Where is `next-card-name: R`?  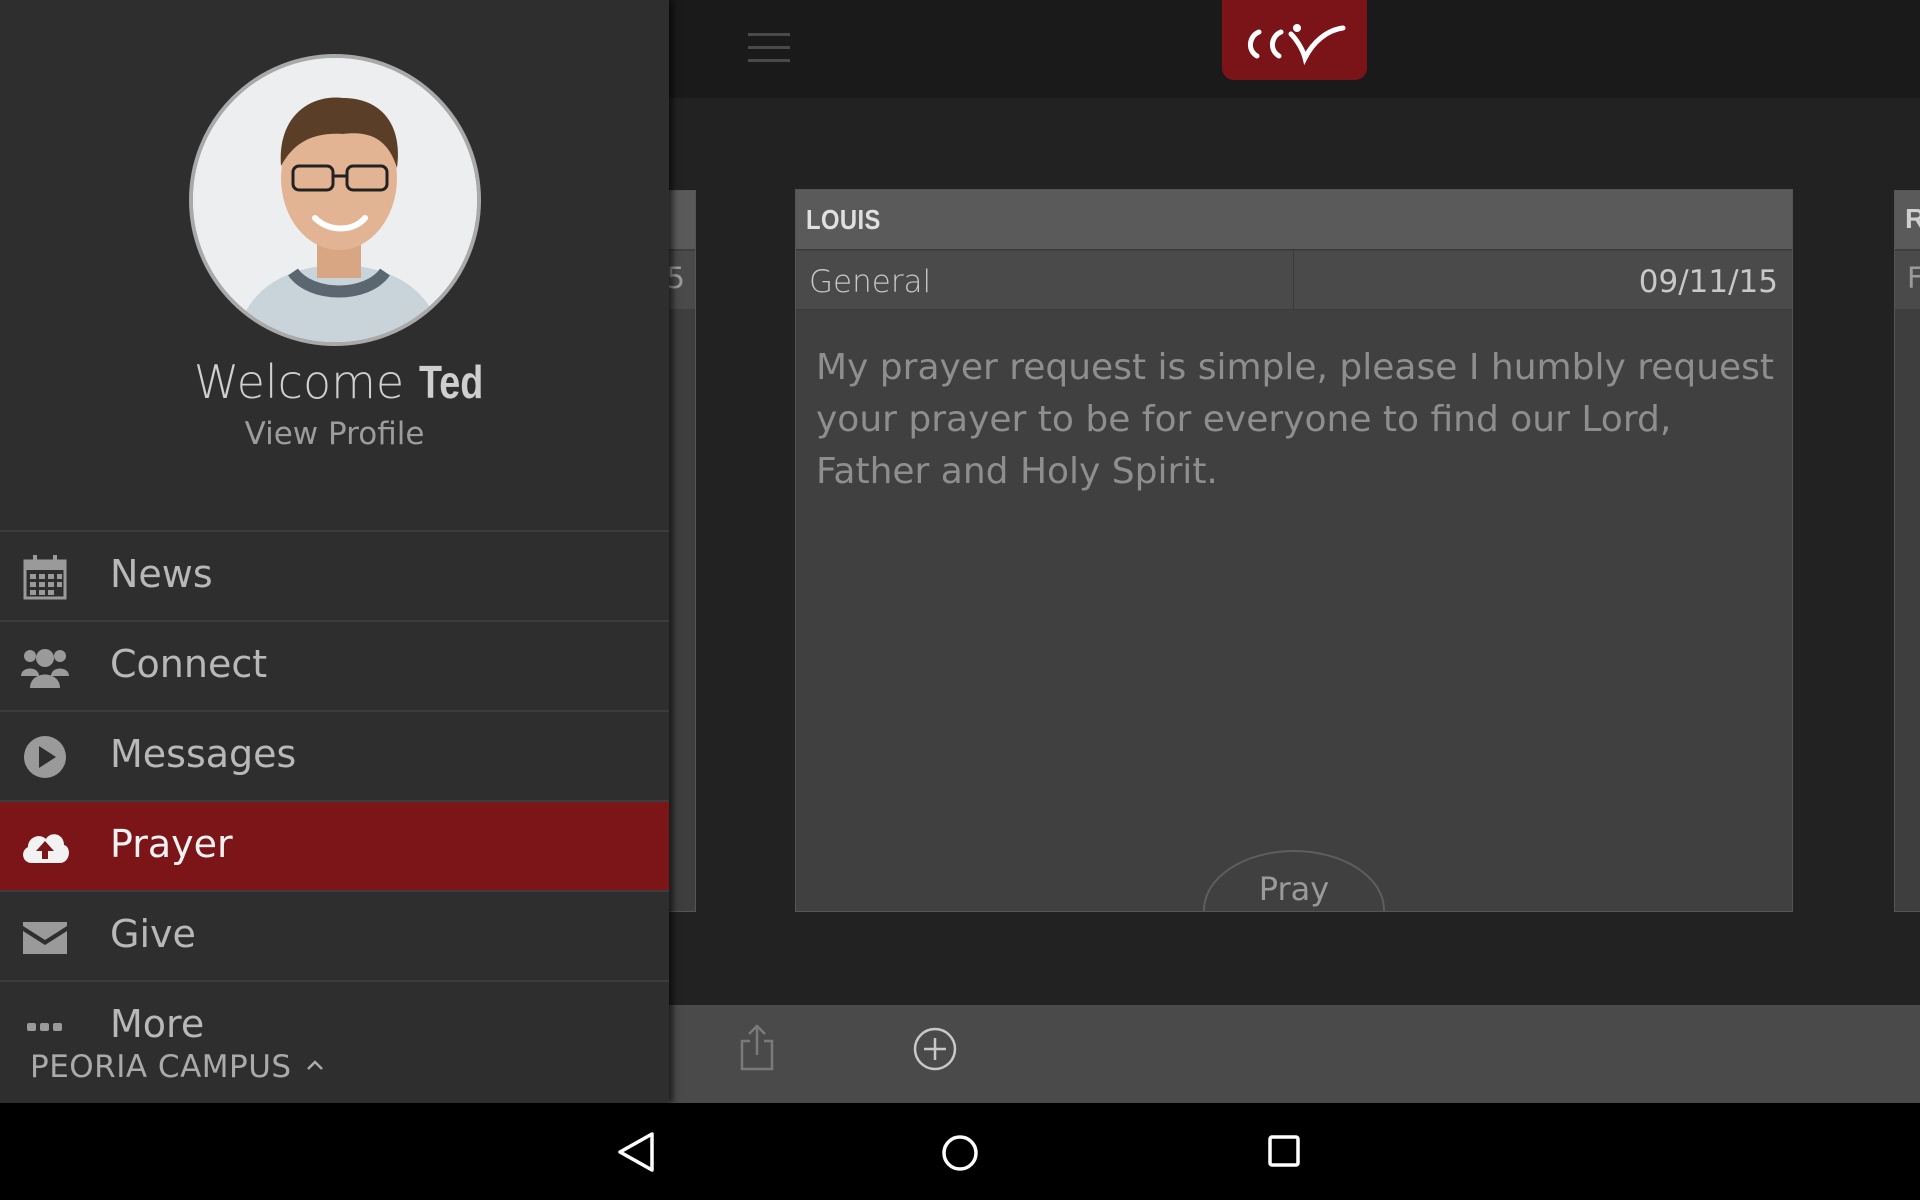 next-card-name: R is located at coordinates (1912, 218).